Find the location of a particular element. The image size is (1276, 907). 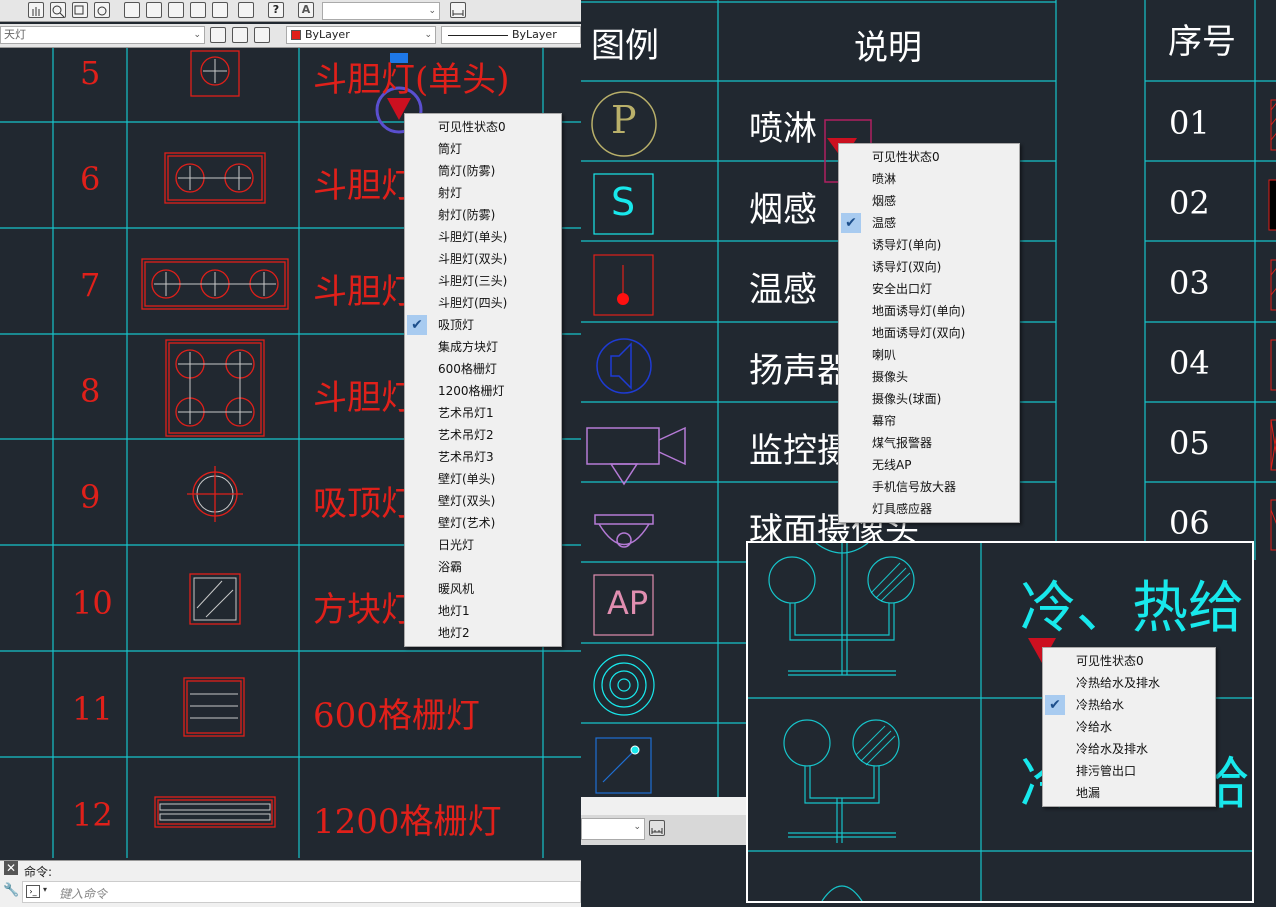

lighting-state-item: 艺术吊灯1 is located at coordinates (483, 413).